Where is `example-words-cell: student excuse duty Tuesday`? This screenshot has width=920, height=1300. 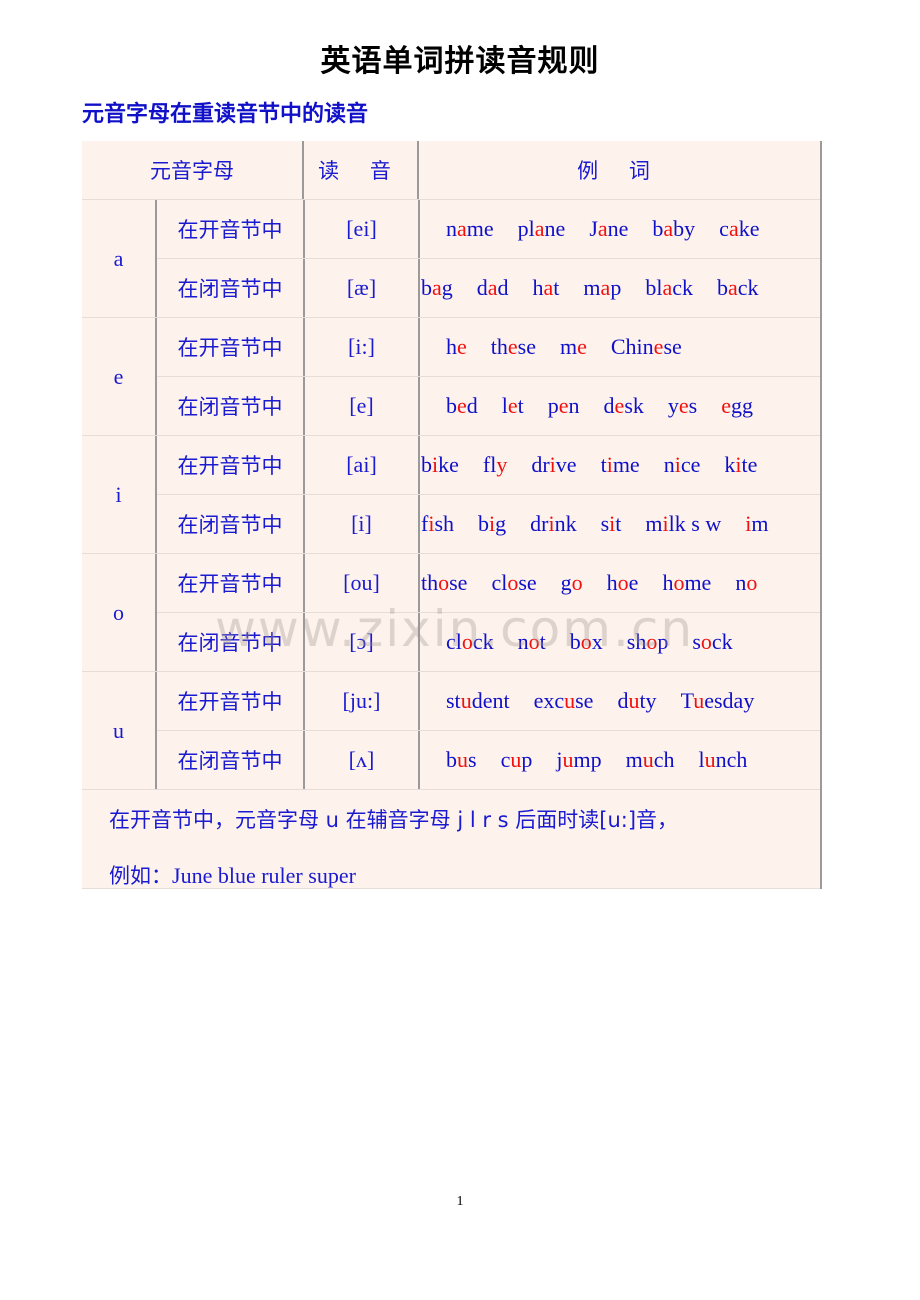
example-words-cell: student excuse duty Tuesday is located at coordinates (620, 701).